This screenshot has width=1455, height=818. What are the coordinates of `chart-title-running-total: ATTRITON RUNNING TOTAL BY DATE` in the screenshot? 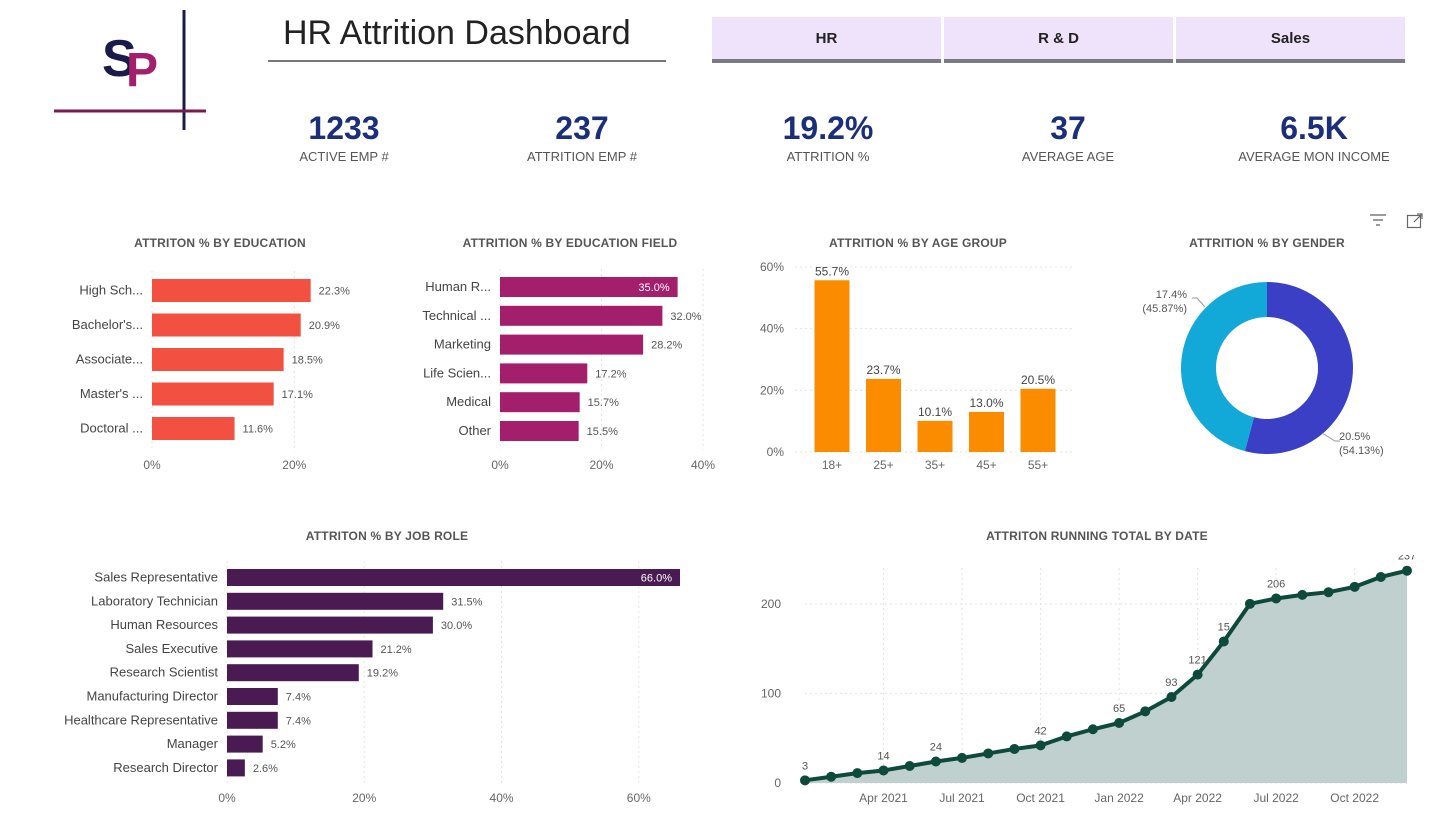 It's located at (1097, 536).